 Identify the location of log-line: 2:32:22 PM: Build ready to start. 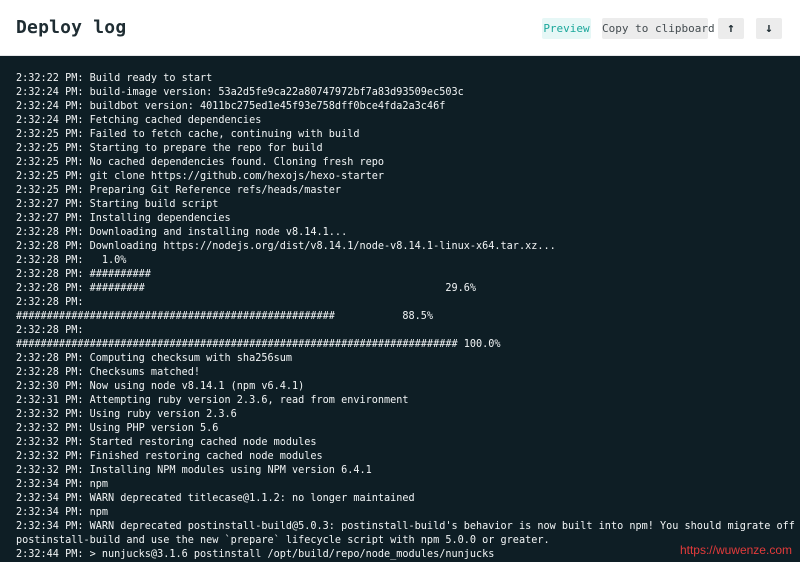
(114, 78).